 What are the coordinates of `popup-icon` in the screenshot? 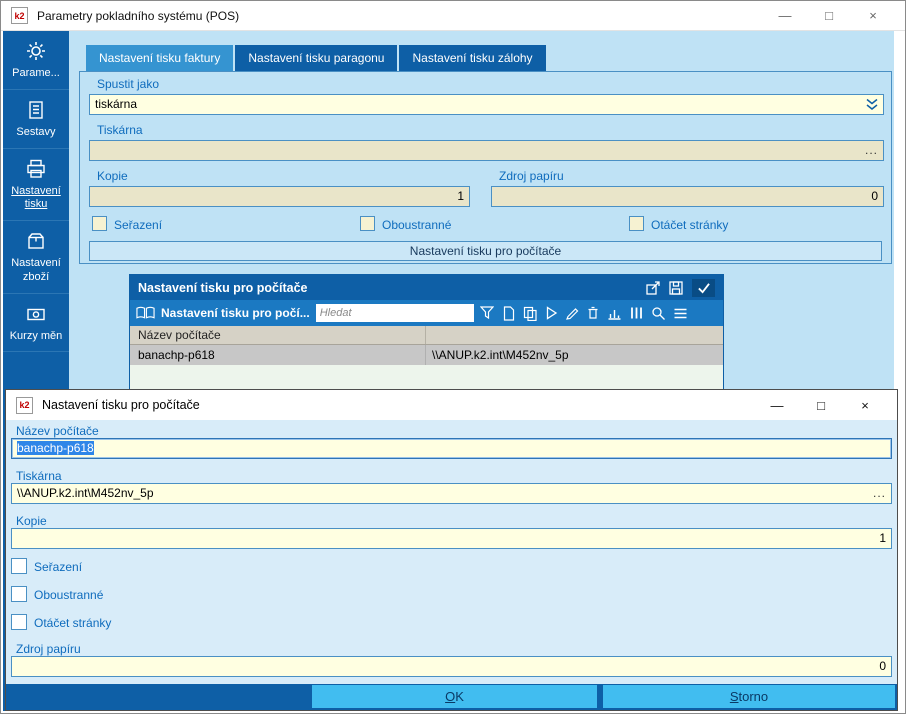 It's located at (653, 287).